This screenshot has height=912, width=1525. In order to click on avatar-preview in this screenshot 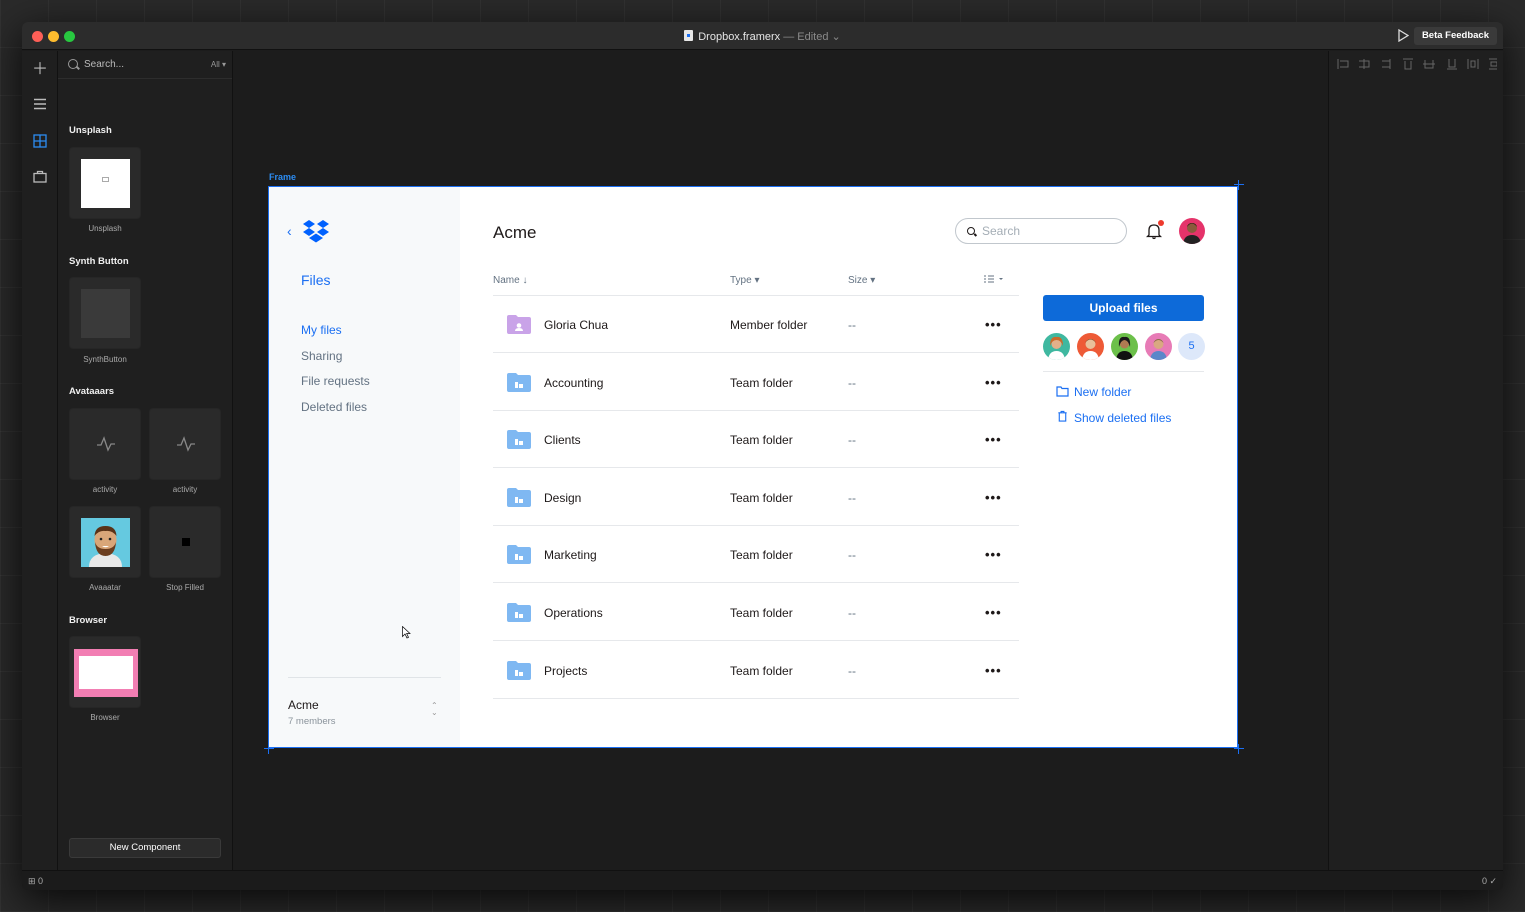, I will do `click(105, 542)`.